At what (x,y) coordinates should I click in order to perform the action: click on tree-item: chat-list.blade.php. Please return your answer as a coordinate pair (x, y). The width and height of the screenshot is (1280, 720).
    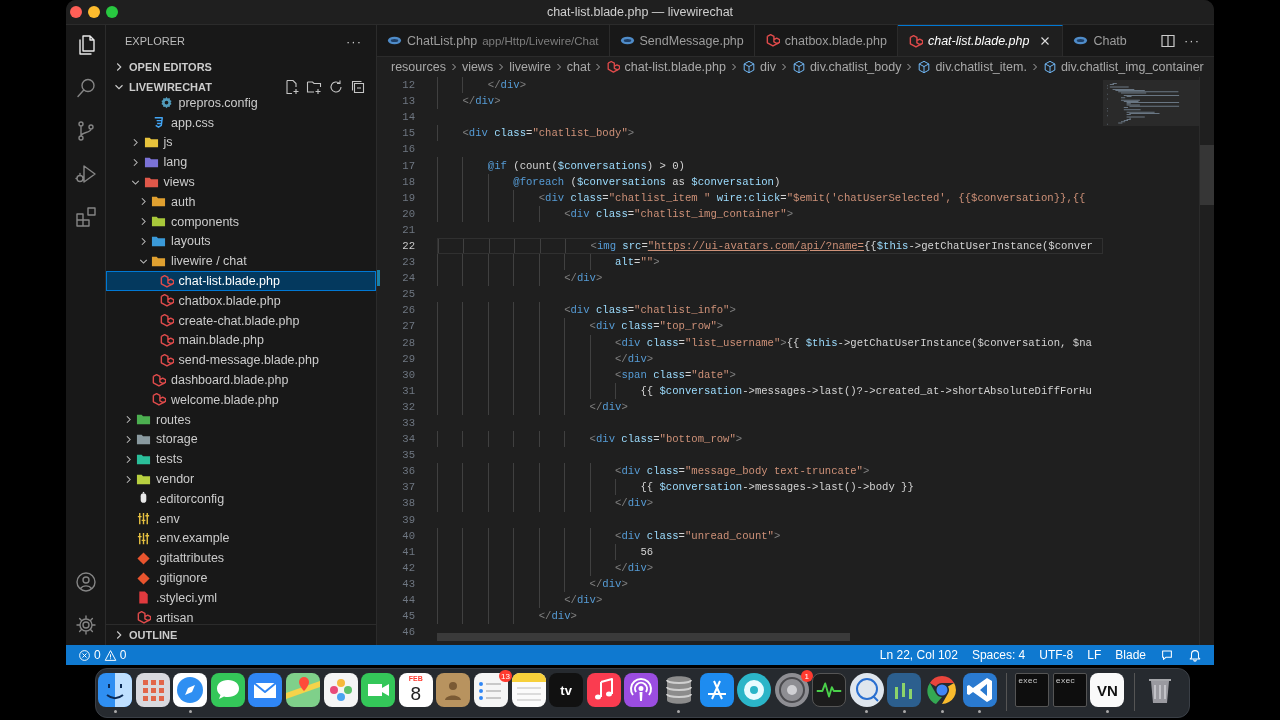
    Looking at the image, I should click on (241, 281).